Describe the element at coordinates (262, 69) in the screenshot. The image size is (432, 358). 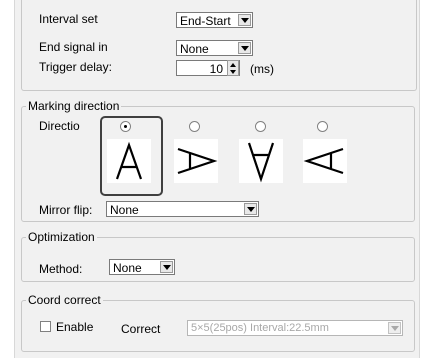
I see `trigger-delay-unit: (ms)` at that location.